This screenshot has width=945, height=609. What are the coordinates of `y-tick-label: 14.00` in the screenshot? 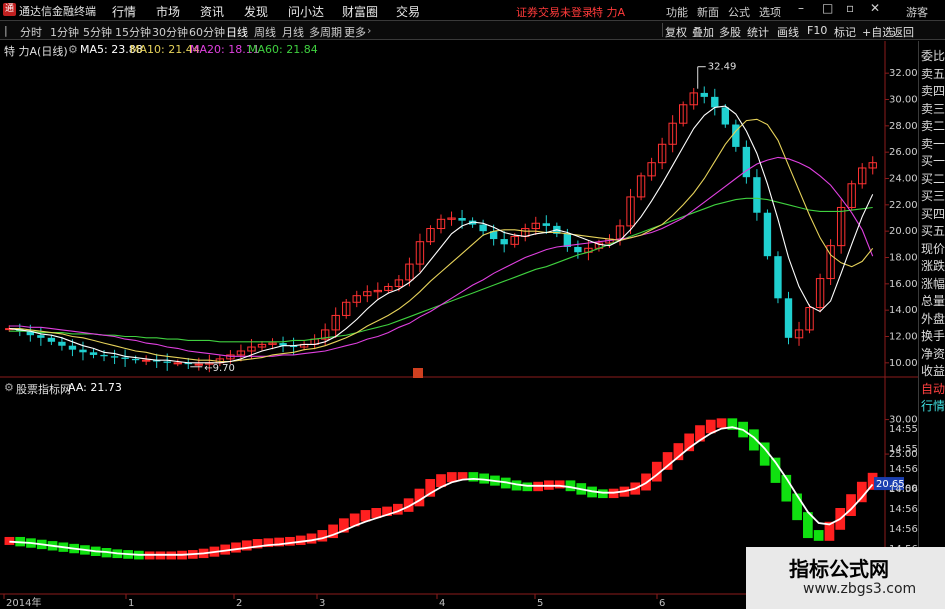 It's located at (903, 310).